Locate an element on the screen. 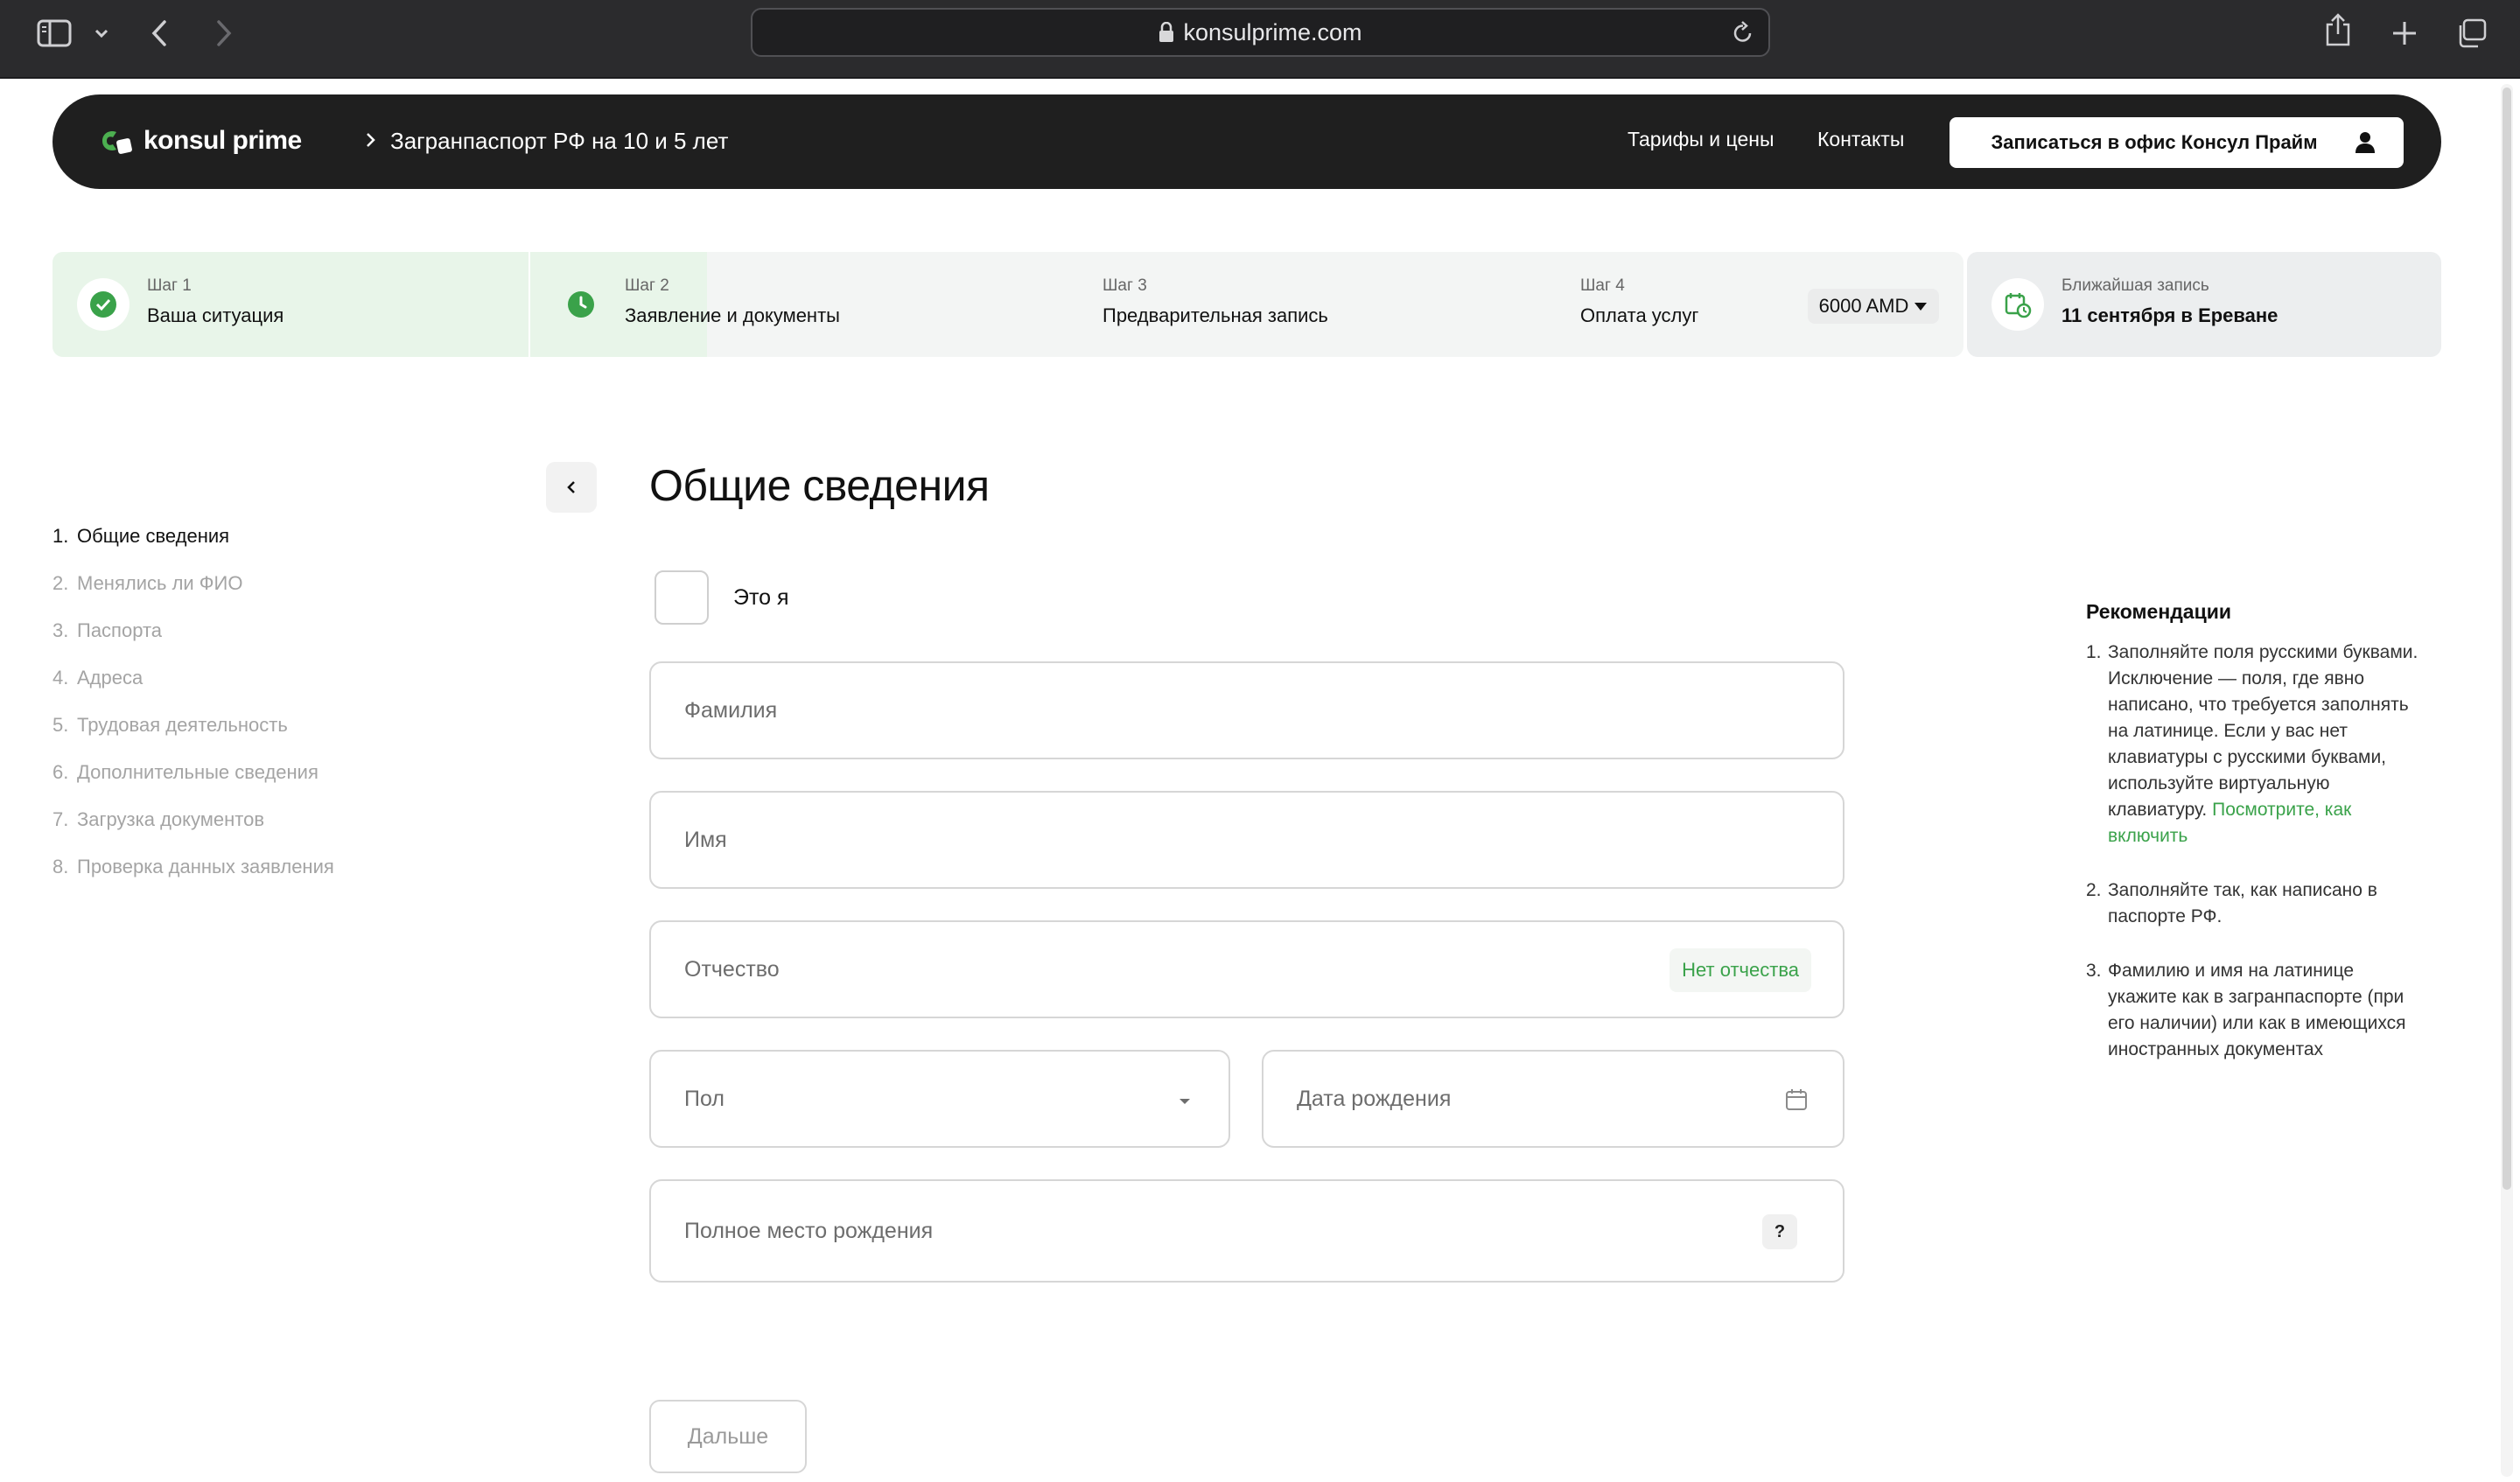 This screenshot has width=2520, height=1482. breadcrumb-chevron-icon is located at coordinates (371, 142).